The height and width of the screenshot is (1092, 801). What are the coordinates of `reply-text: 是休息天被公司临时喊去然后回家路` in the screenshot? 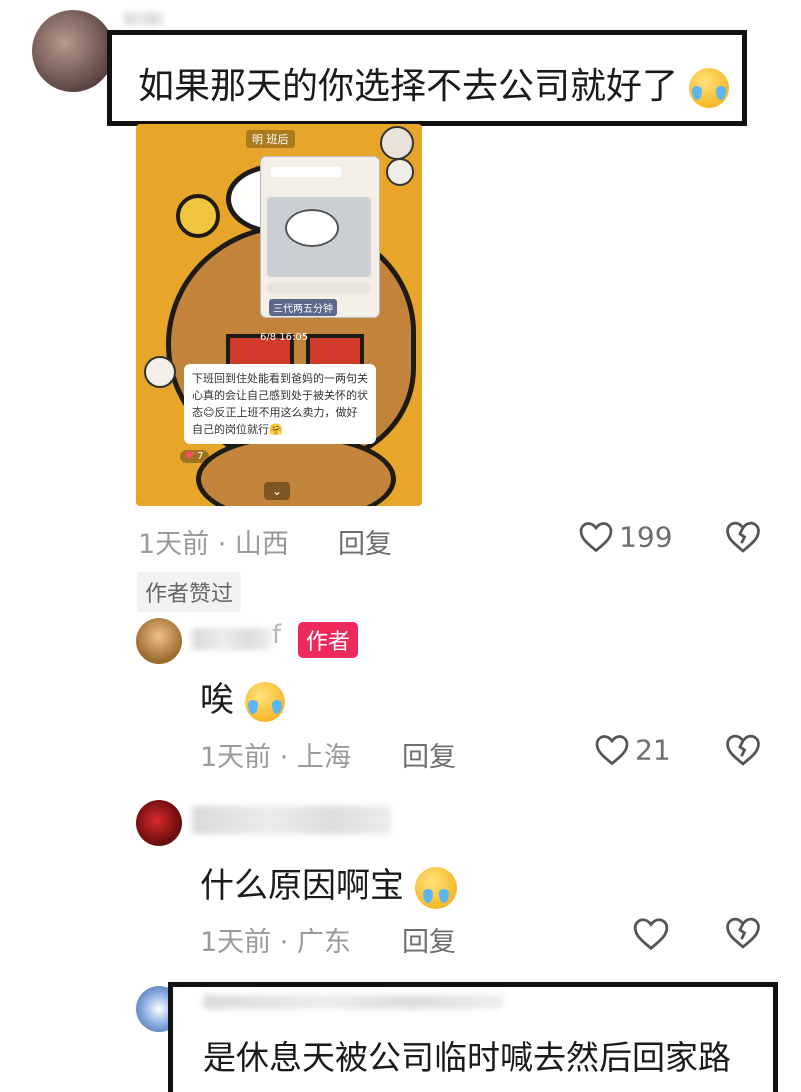 It's located at (467, 1057).